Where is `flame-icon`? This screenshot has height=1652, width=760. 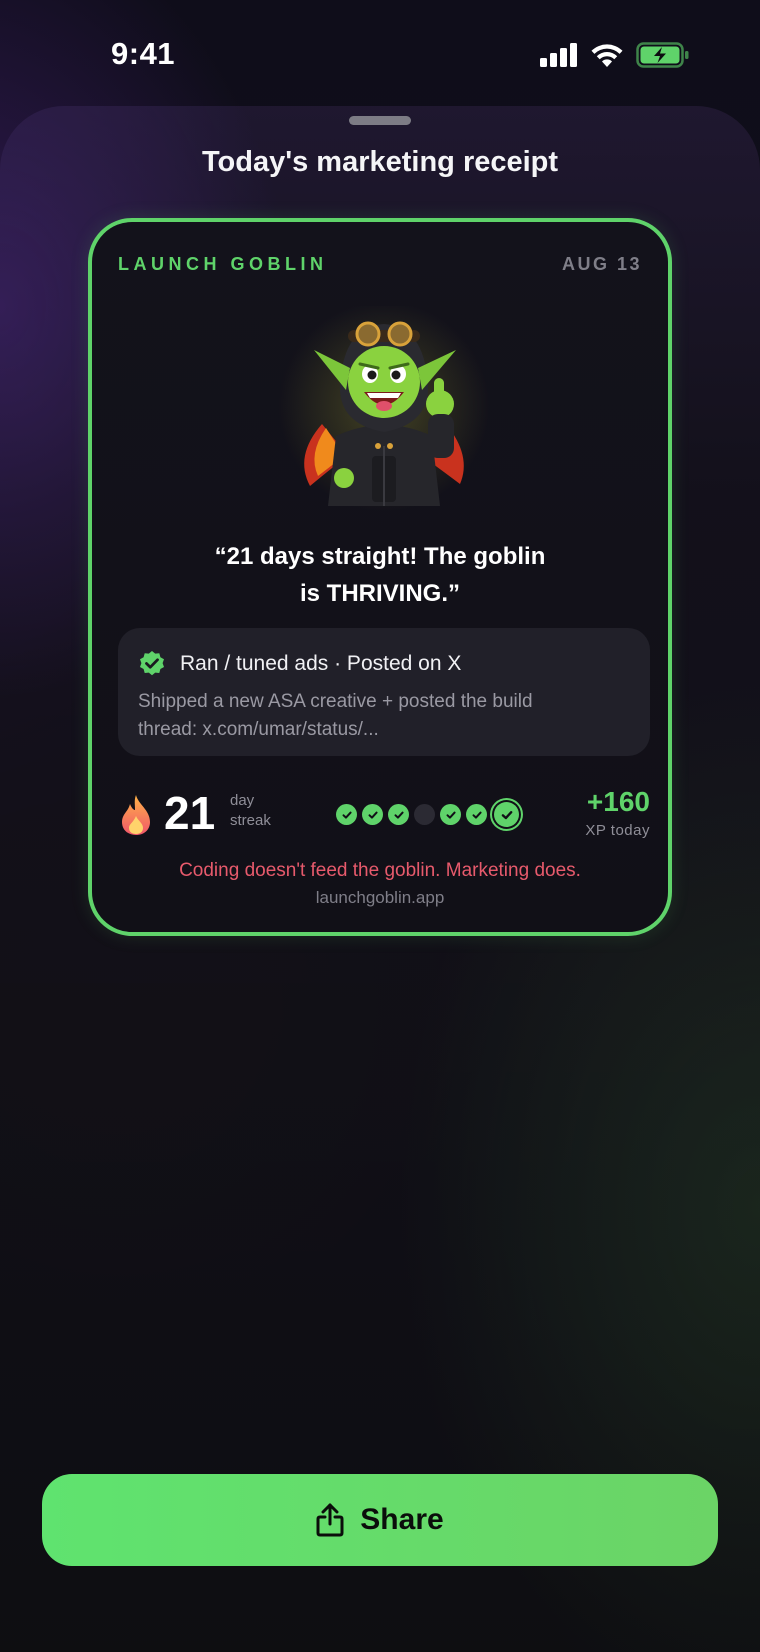 flame-icon is located at coordinates (136, 815).